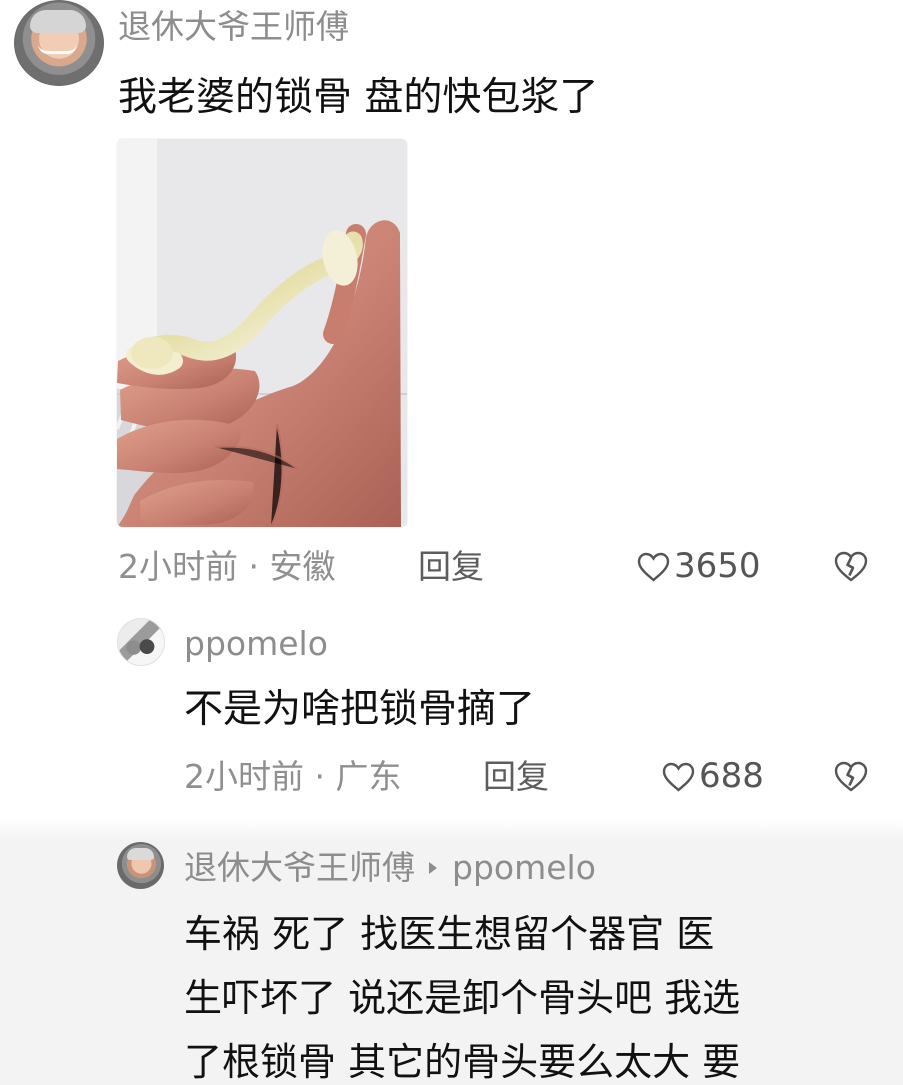 This screenshot has width=903, height=1085. Describe the element at coordinates (233, 26) in the screenshot. I see `comment-username: 退休大爷王师傅` at that location.